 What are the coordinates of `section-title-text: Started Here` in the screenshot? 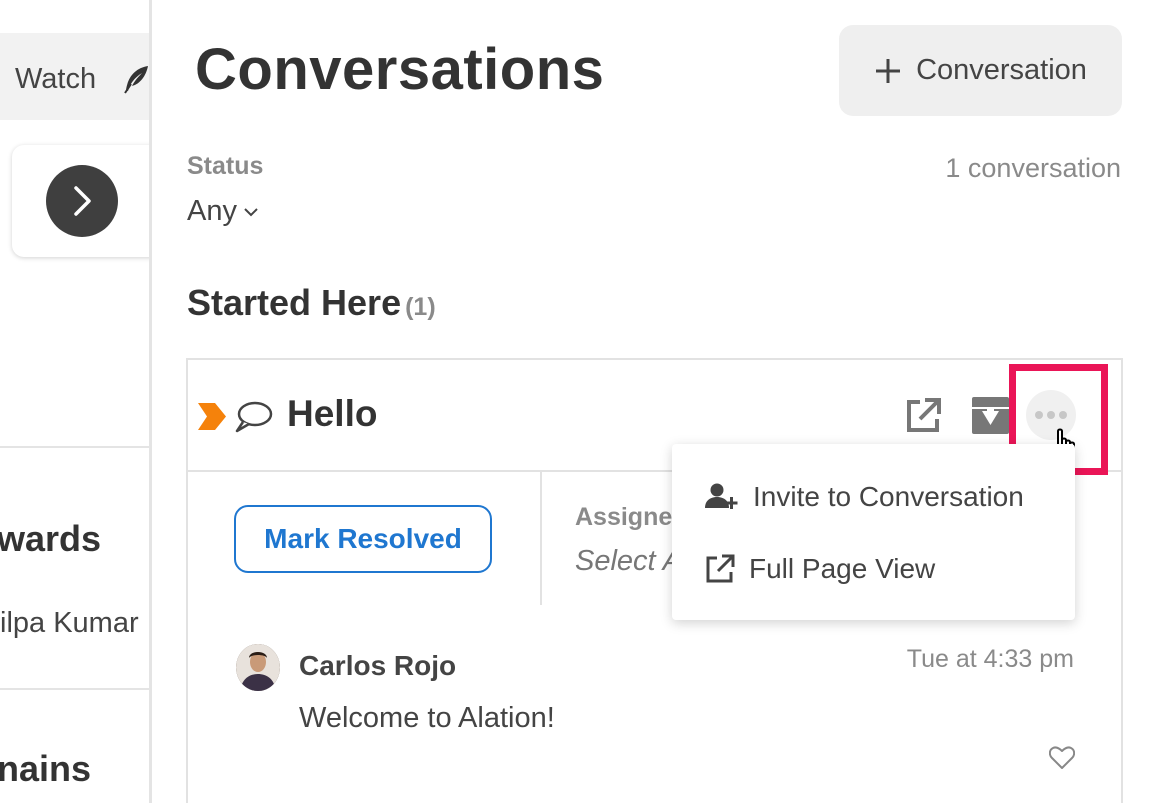 It's located at (294, 302).